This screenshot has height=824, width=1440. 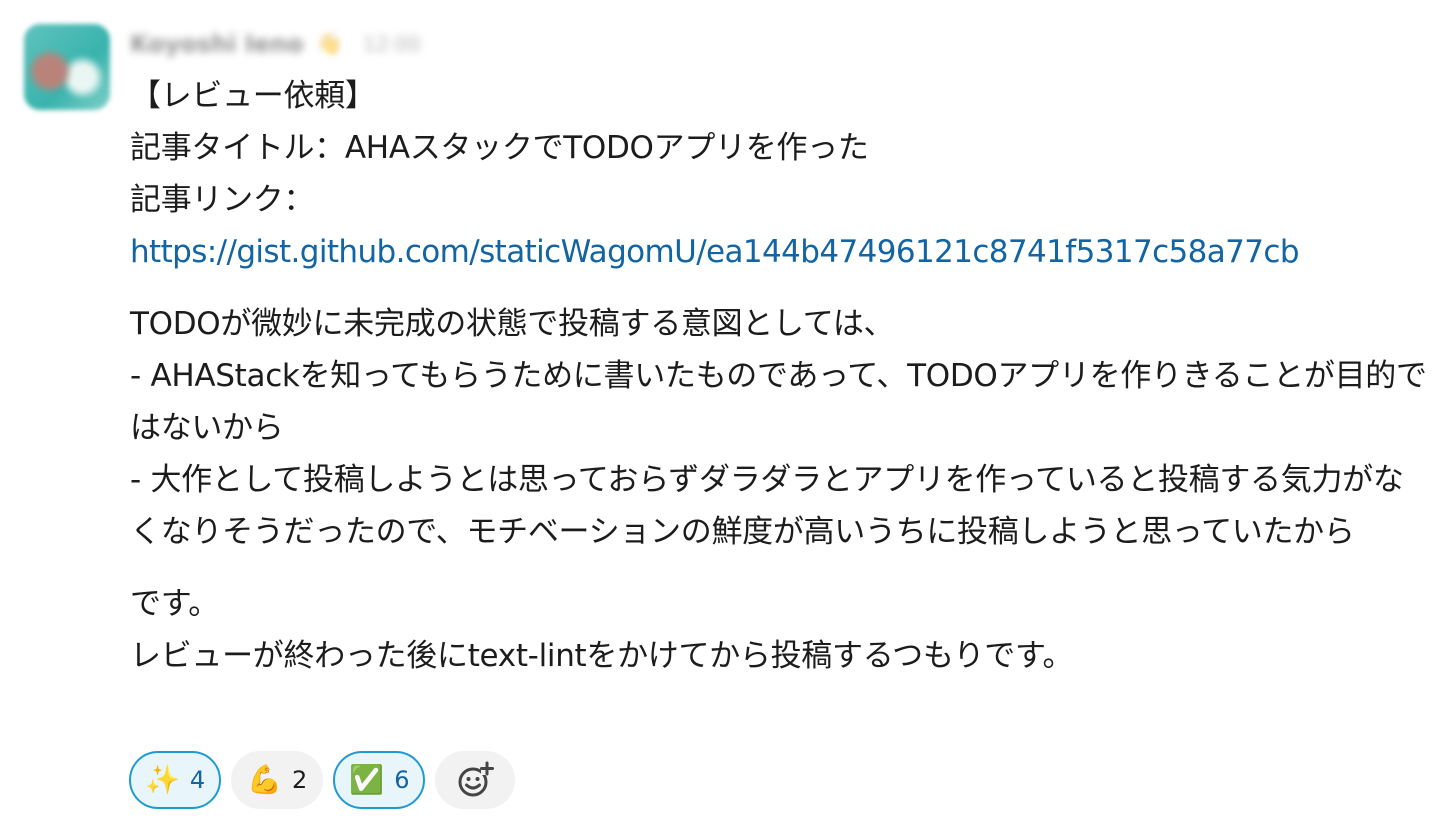 I want to click on reaction-count: 4, so click(x=197, y=780).